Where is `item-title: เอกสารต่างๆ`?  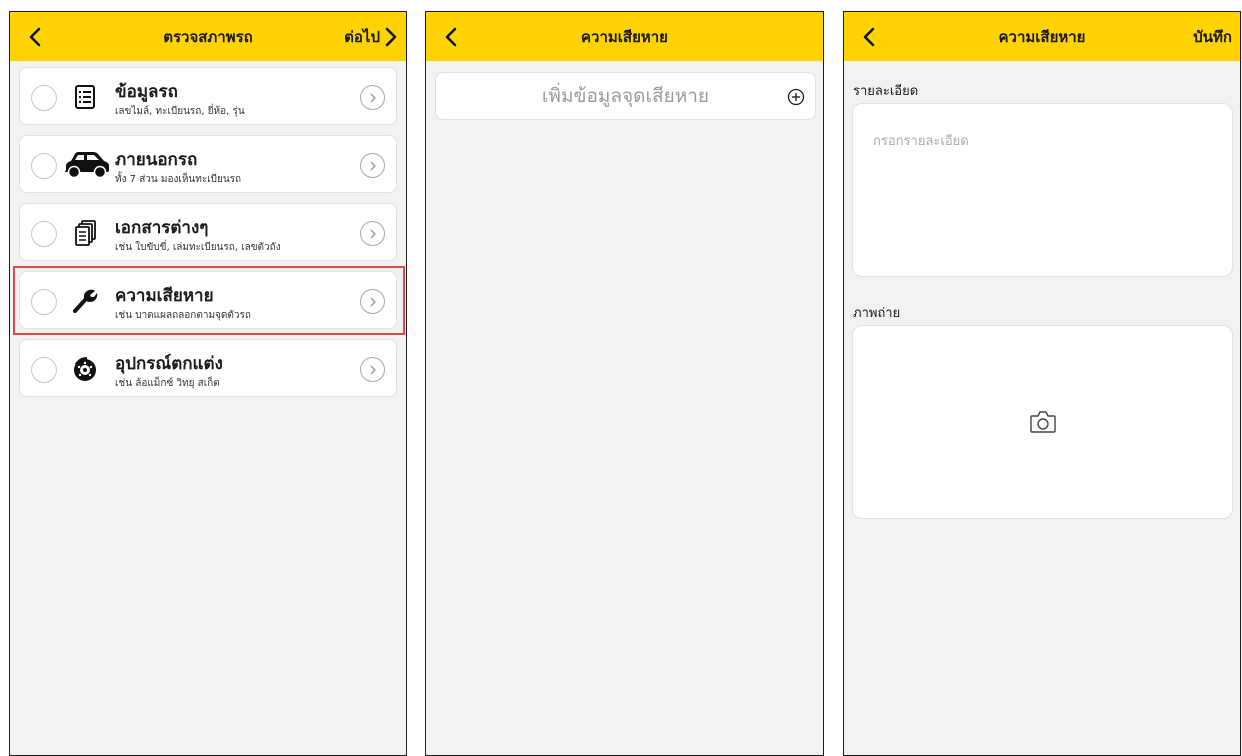 item-title: เอกสารต่างๆ is located at coordinates (162, 228).